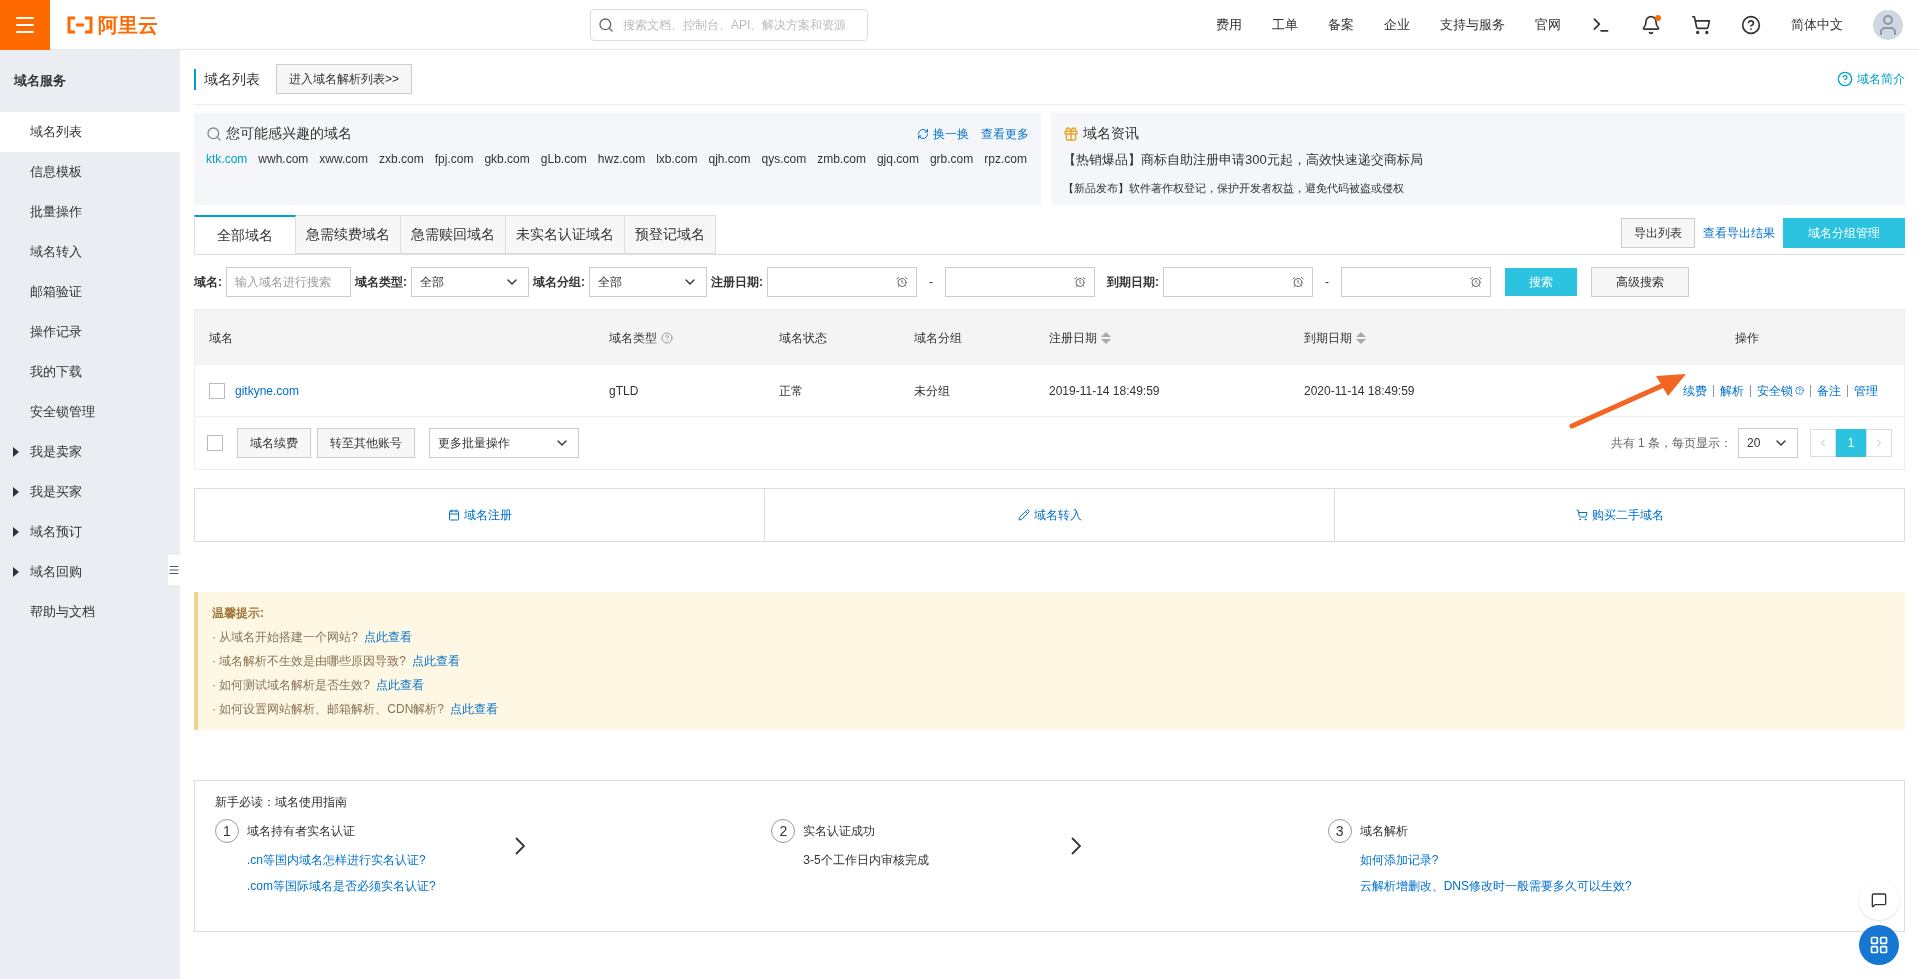 Image resolution: width=1919 pixels, height=979 pixels. Describe the element at coordinates (80, 24) in the screenshot. I see `logo-icon` at that location.